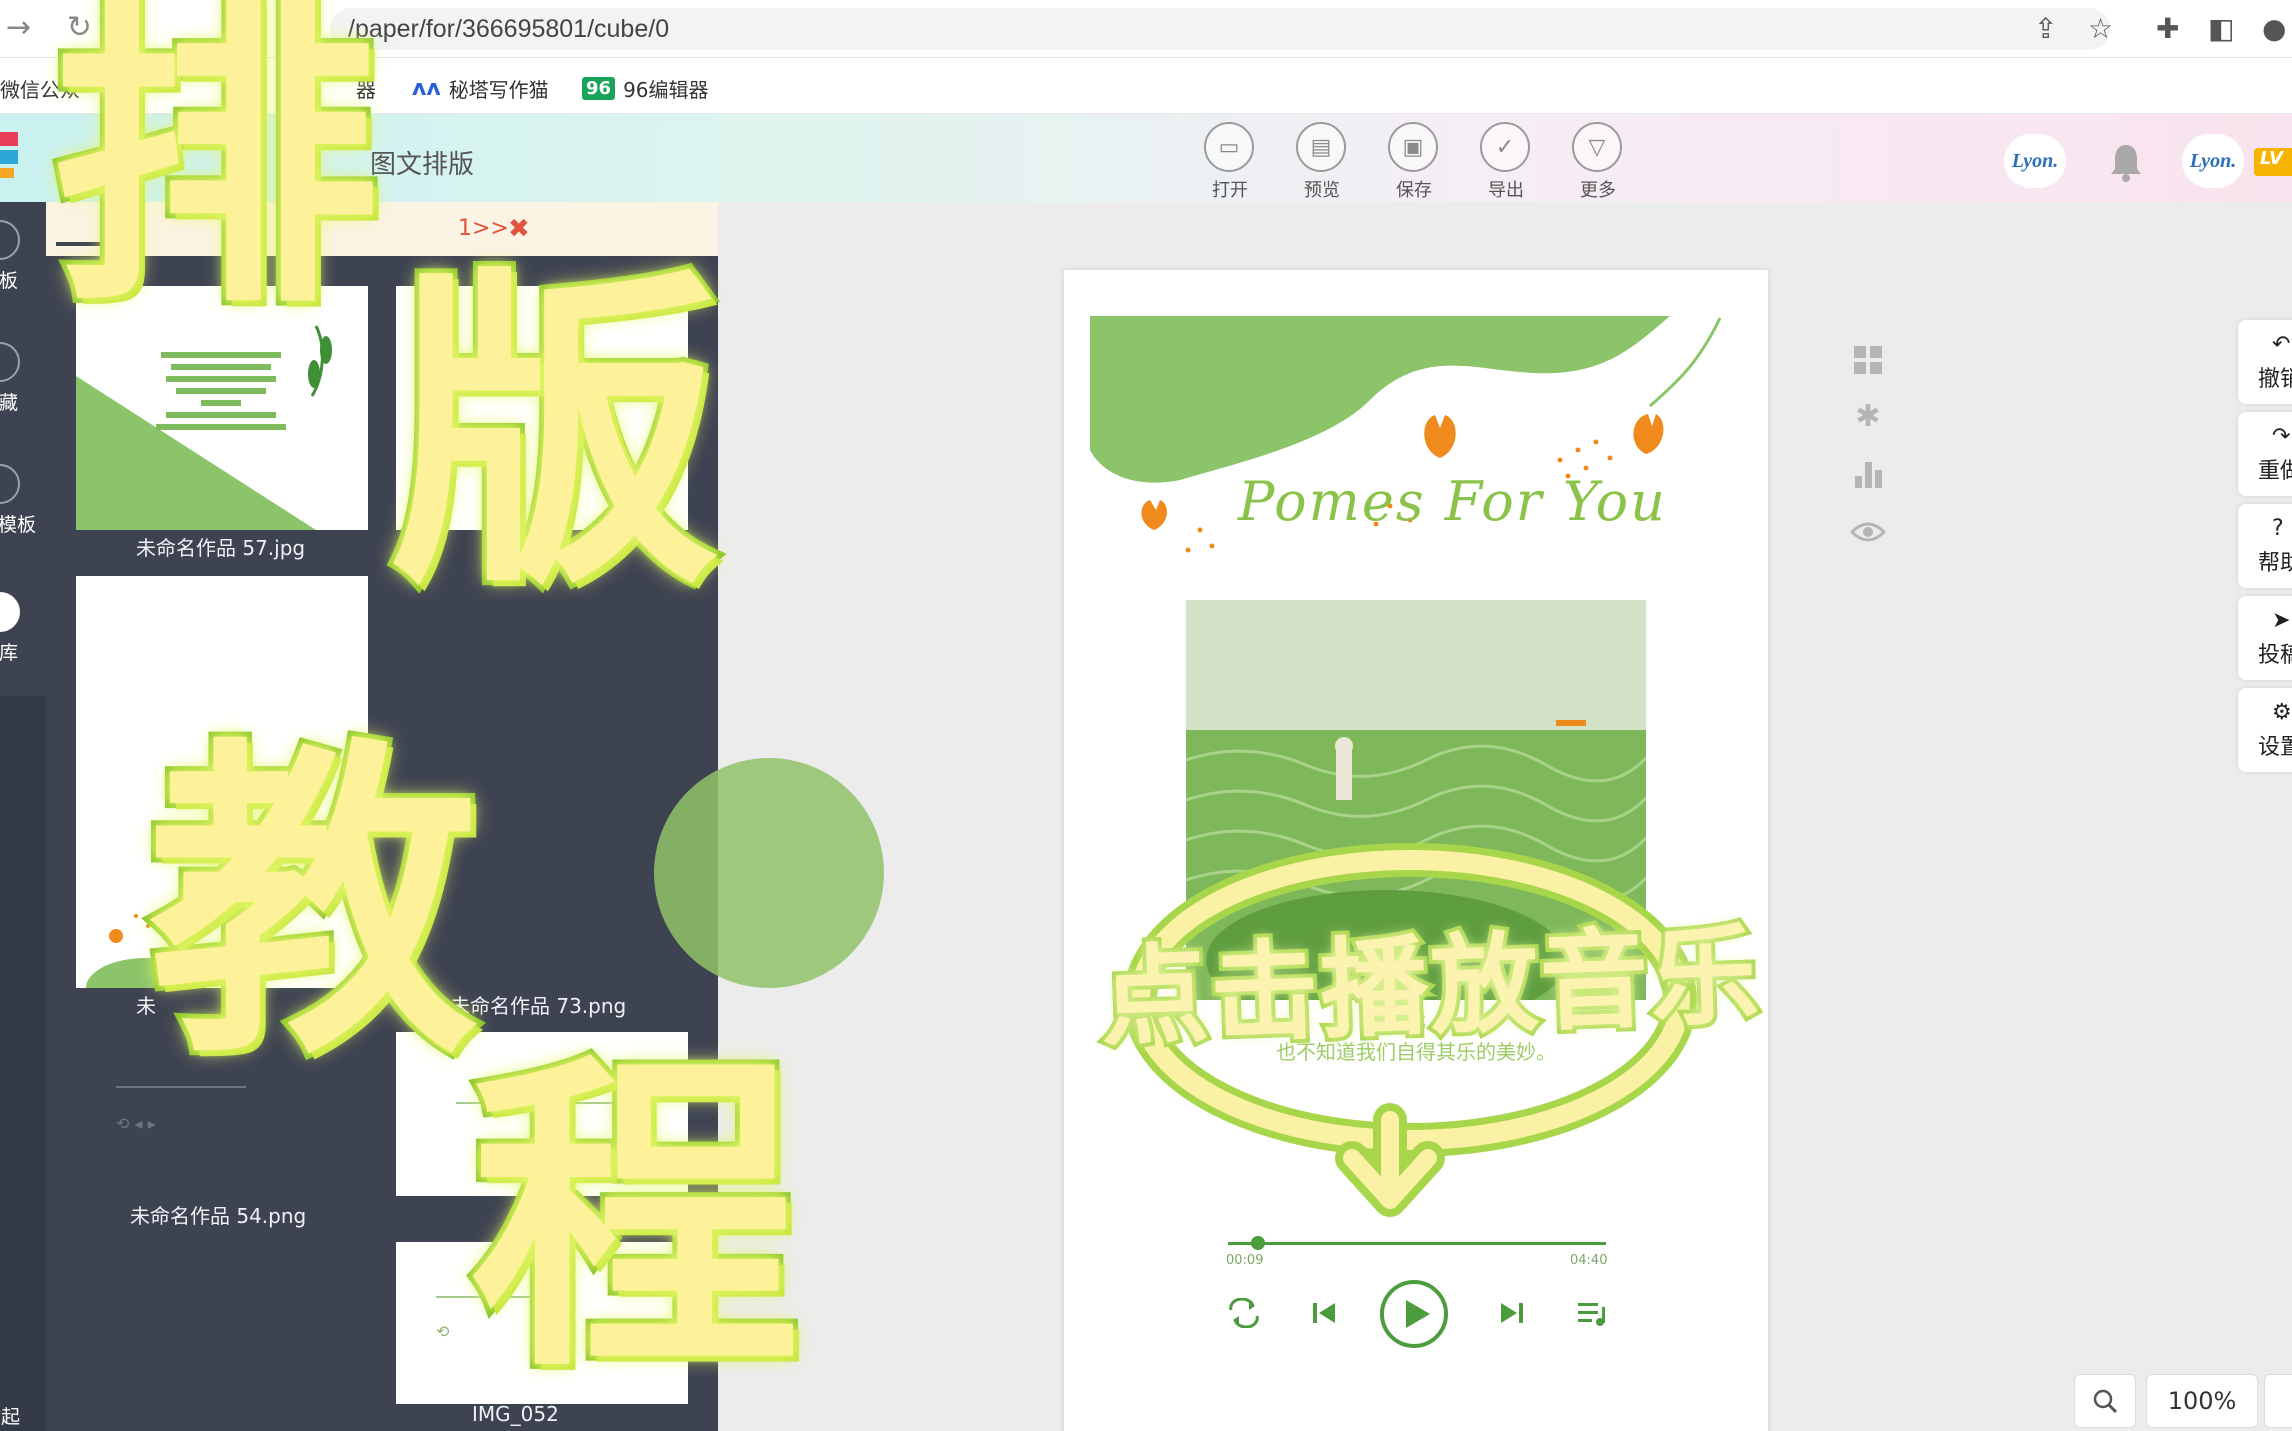  Describe the element at coordinates (10, 612) in the screenshot. I see `gallery-icon` at that location.